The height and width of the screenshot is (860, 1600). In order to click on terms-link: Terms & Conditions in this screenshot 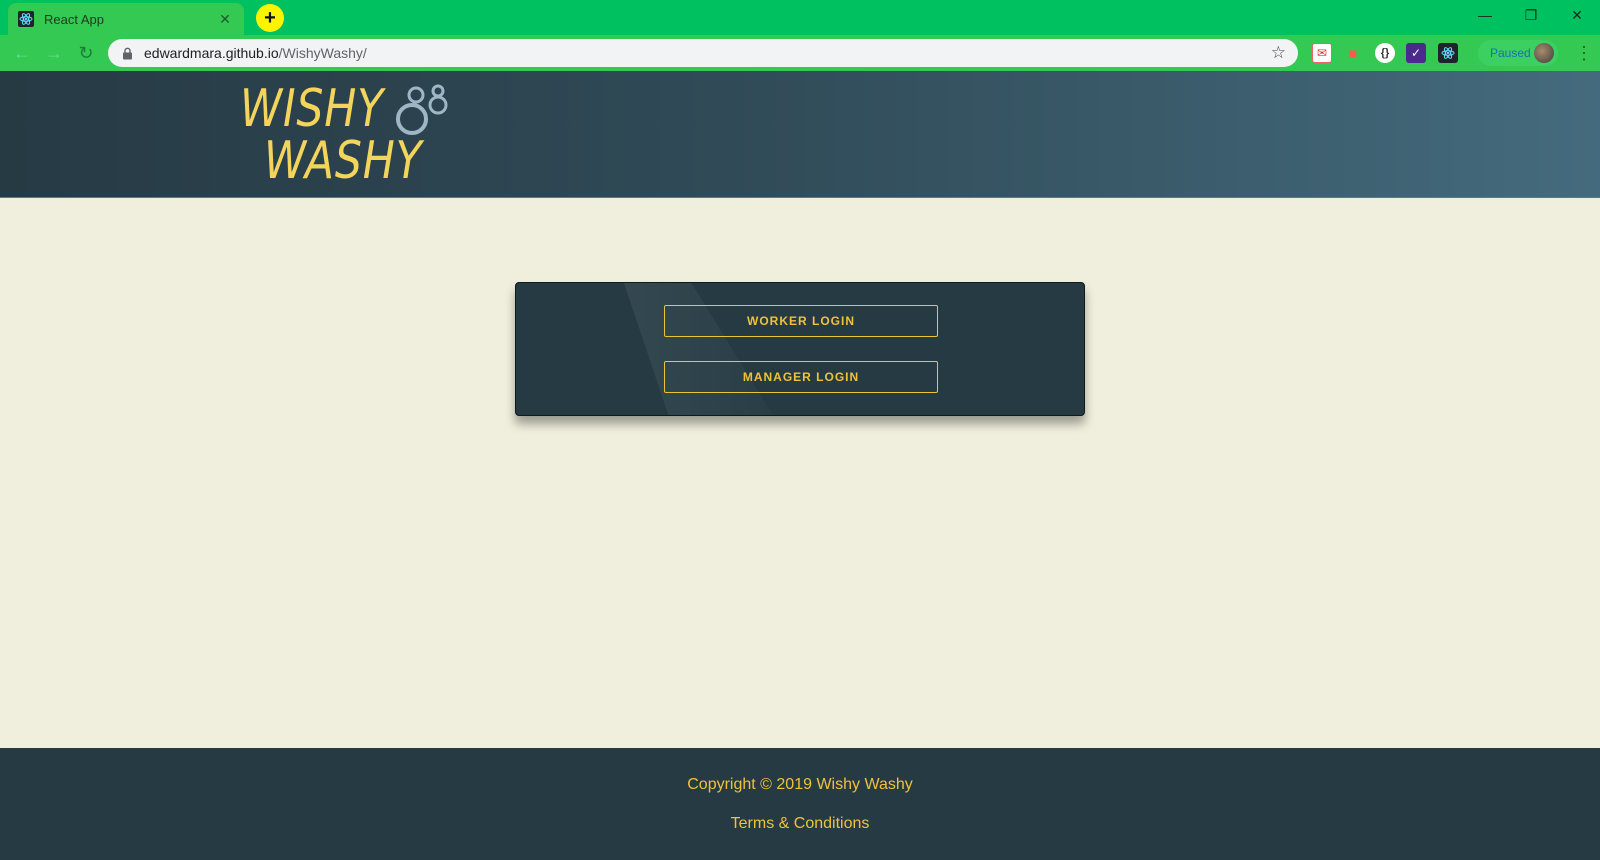, I will do `click(800, 823)`.